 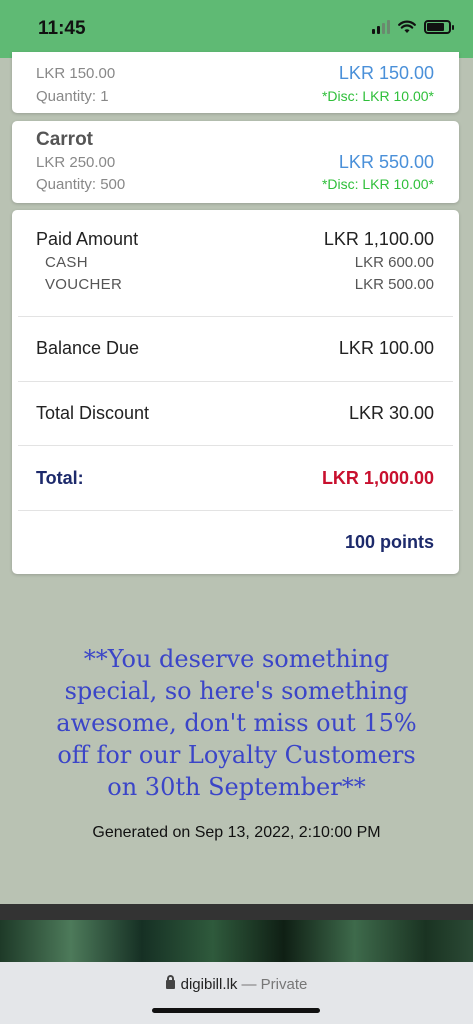 What do you see at coordinates (65, 139) in the screenshot?
I see `item-name: Carrot` at bounding box center [65, 139].